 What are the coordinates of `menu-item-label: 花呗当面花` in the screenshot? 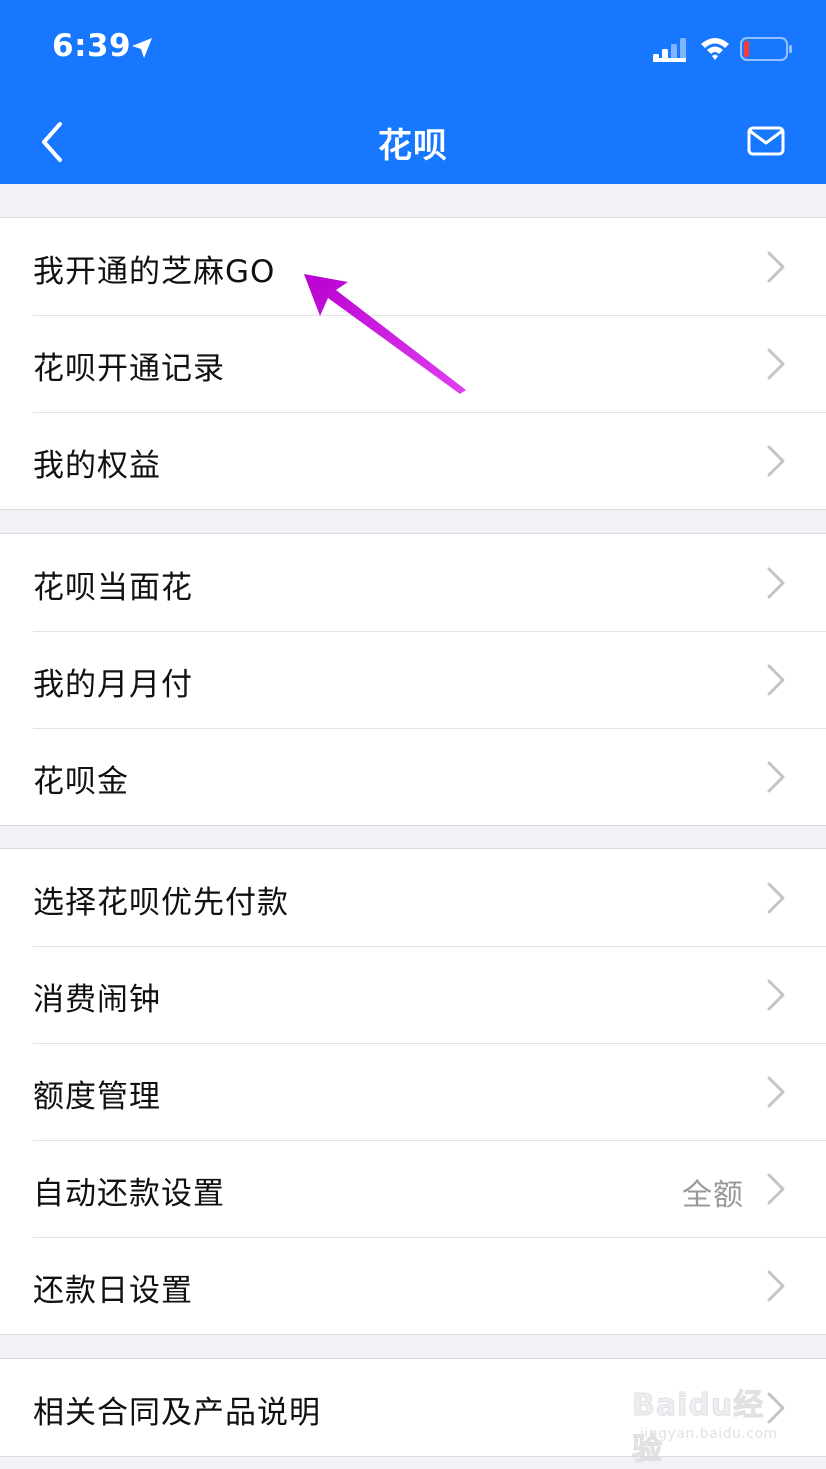 It's located at (113, 588).